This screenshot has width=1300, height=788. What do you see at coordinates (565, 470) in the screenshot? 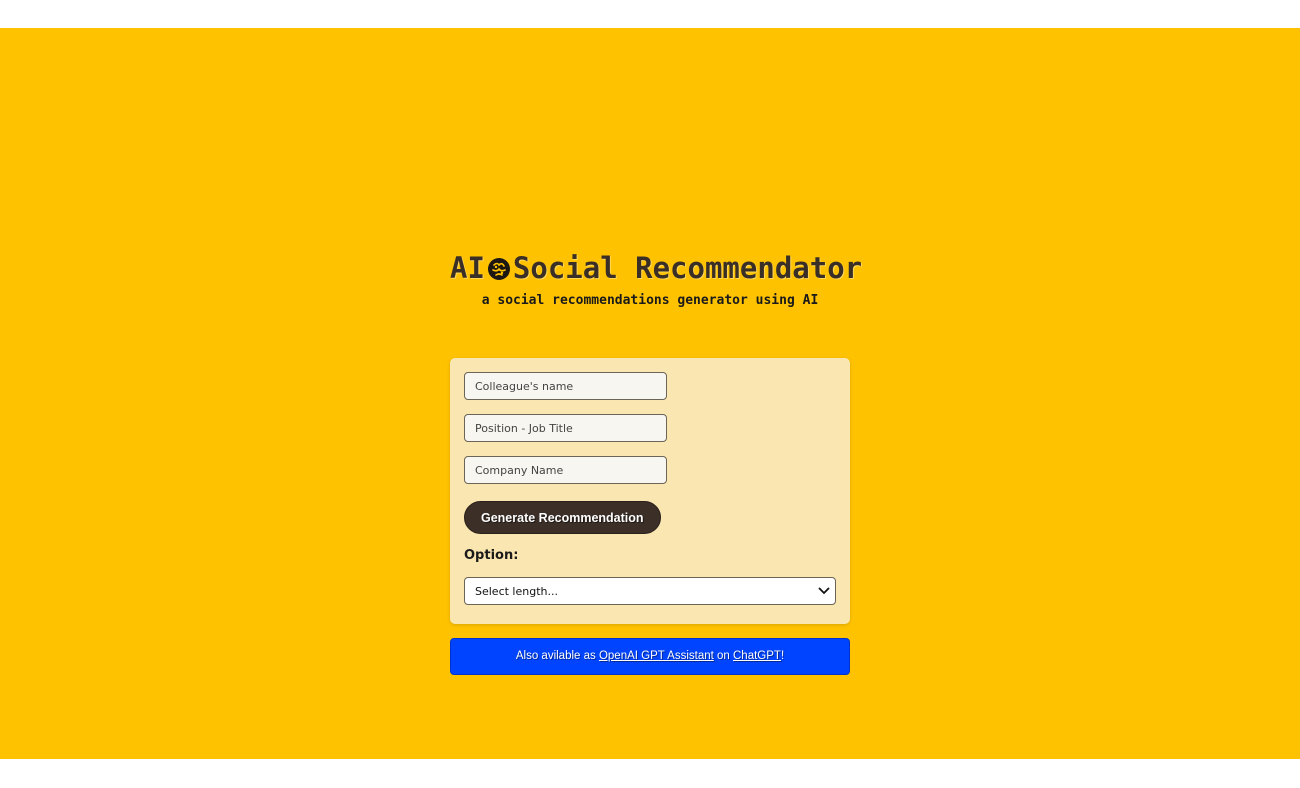
I see `company-name-input` at bounding box center [565, 470].